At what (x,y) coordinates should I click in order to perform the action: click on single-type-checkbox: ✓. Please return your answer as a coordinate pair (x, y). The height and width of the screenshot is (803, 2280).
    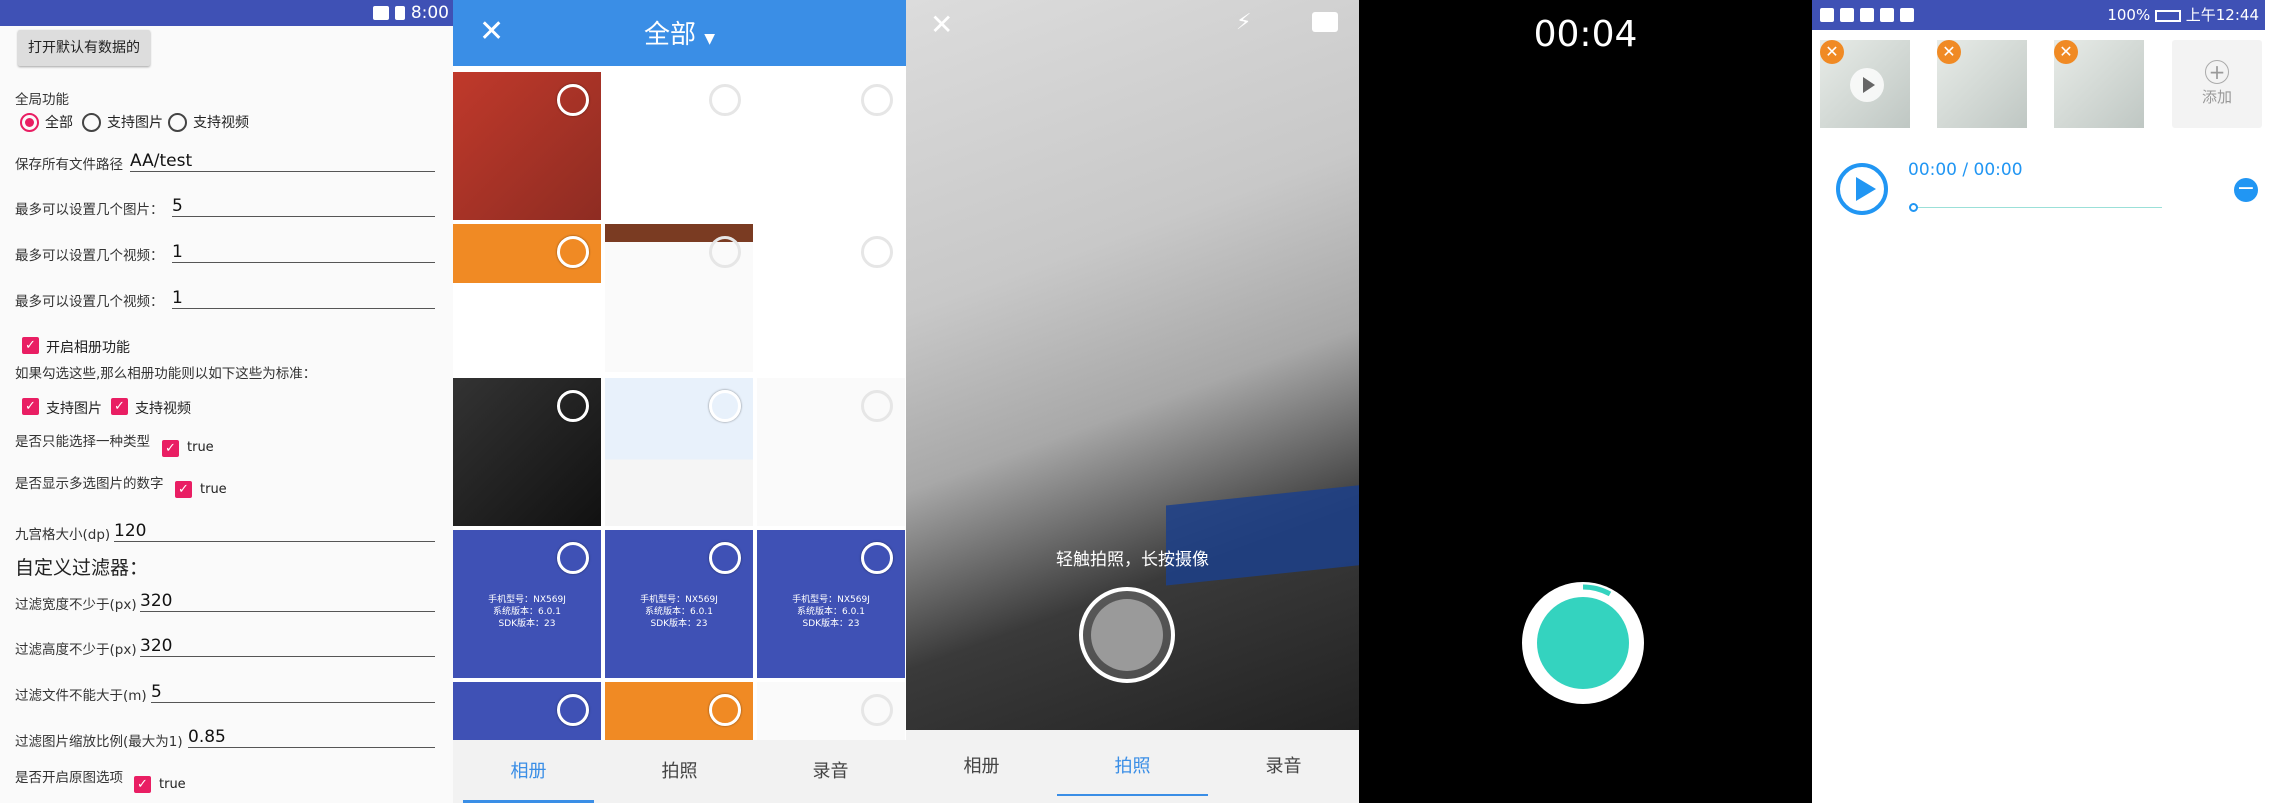
    Looking at the image, I should click on (170, 448).